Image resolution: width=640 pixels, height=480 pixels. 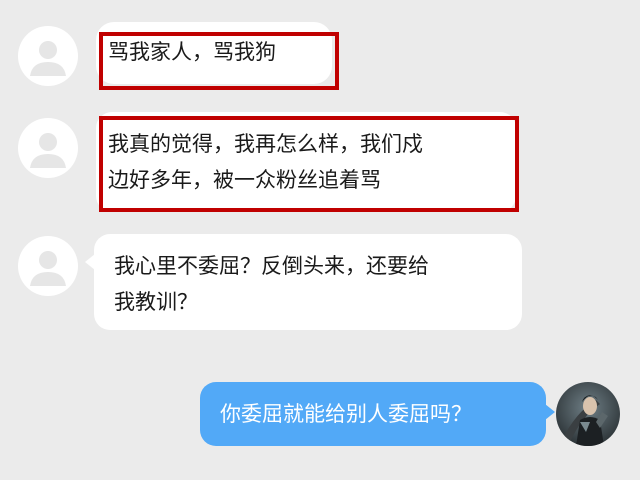 What do you see at coordinates (265, 144) in the screenshot?
I see `message-text-line: 我真的觉得，我再怎么样，我们戍` at bounding box center [265, 144].